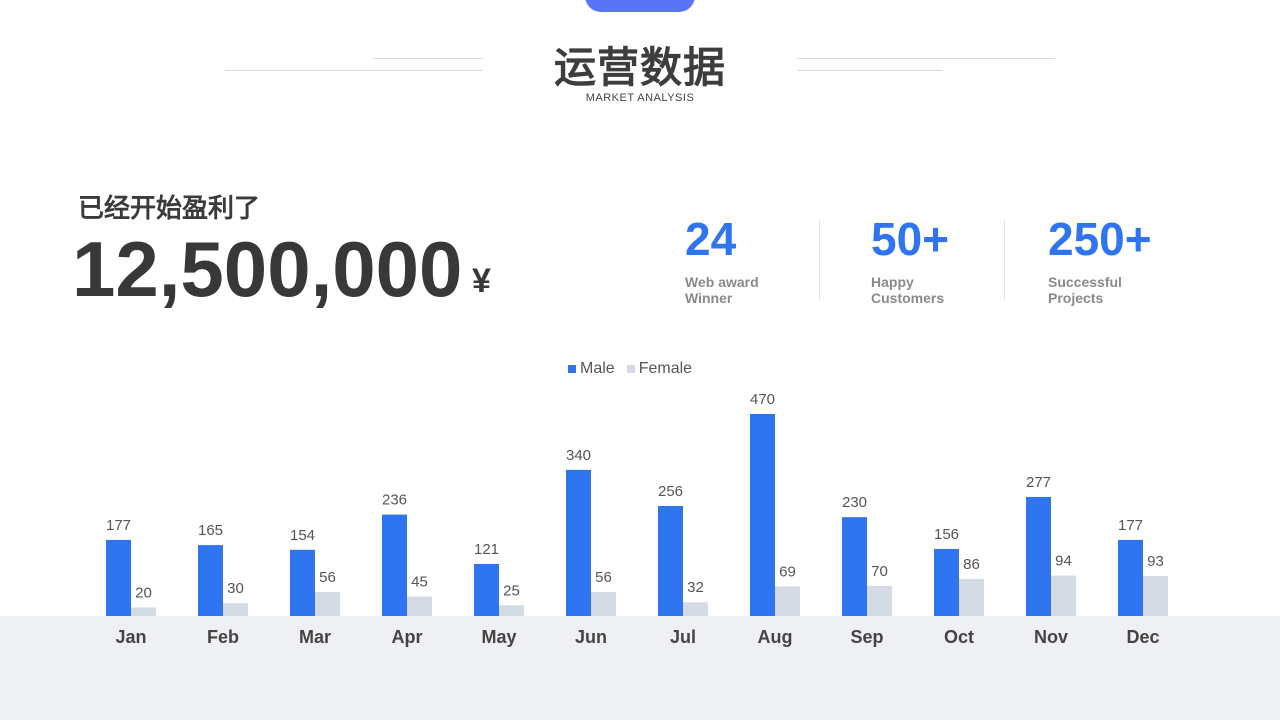 The image size is (1280, 720). What do you see at coordinates (946, 582) in the screenshot?
I see `bar-male-oct` at bounding box center [946, 582].